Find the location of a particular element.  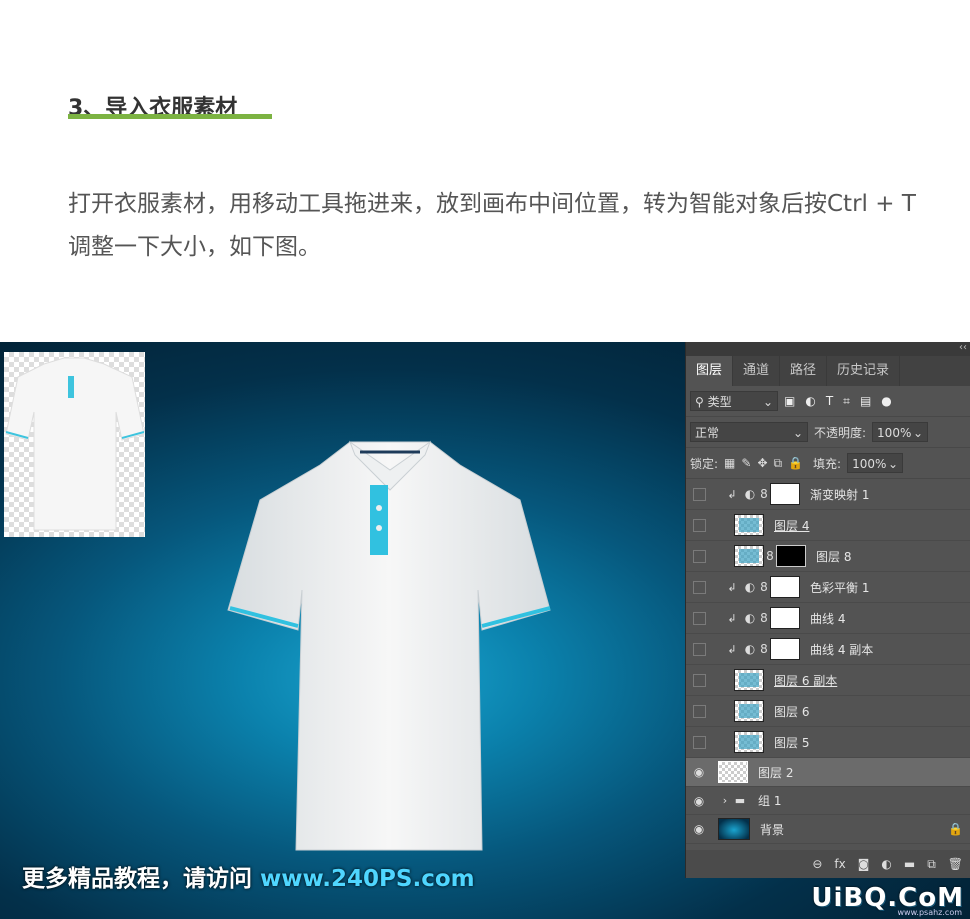

layer-name: 图层 5 is located at coordinates (792, 742).